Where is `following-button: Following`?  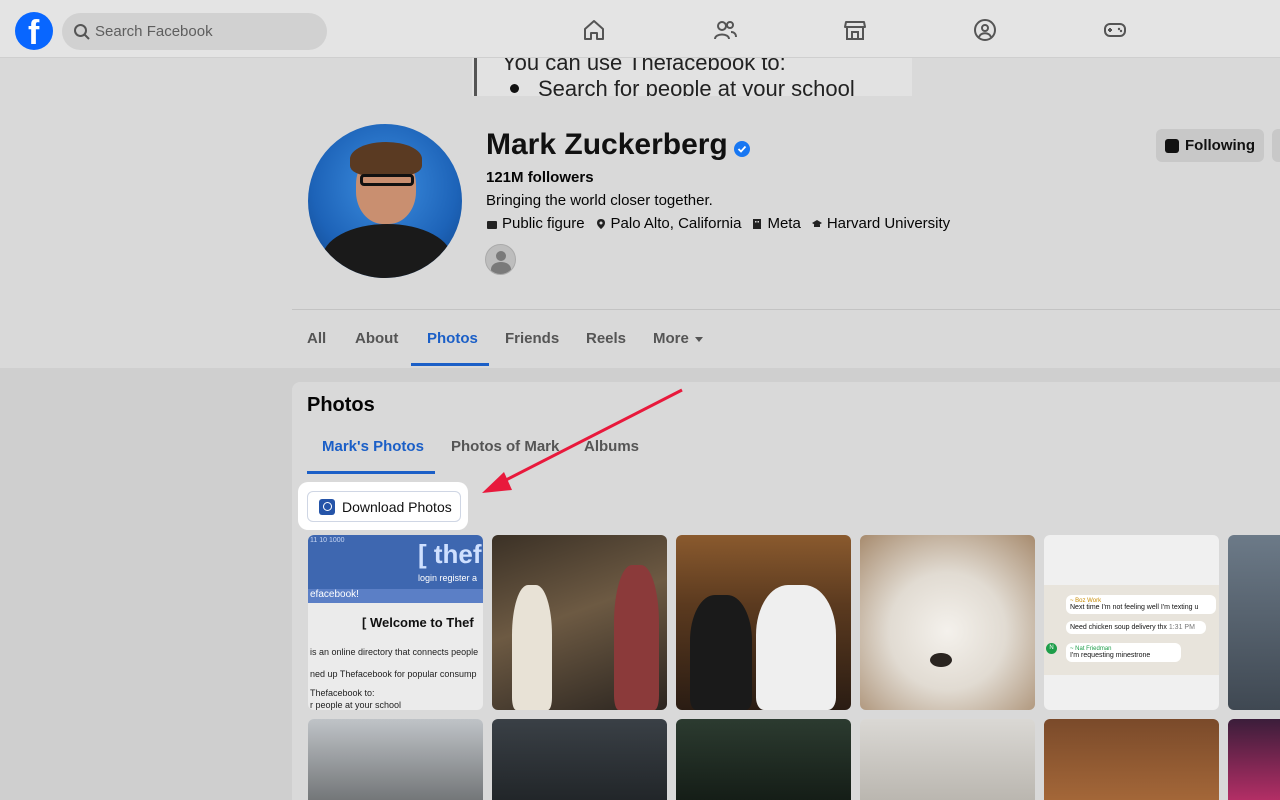 following-button: Following is located at coordinates (1210, 145).